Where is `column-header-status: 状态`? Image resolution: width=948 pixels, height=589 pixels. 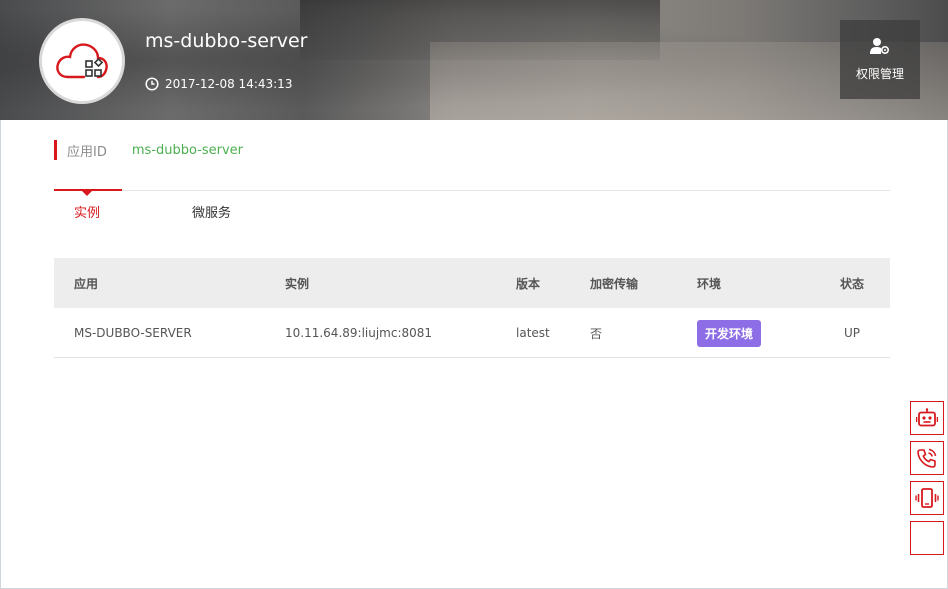
column-header-status: 状态 is located at coordinates (851, 283).